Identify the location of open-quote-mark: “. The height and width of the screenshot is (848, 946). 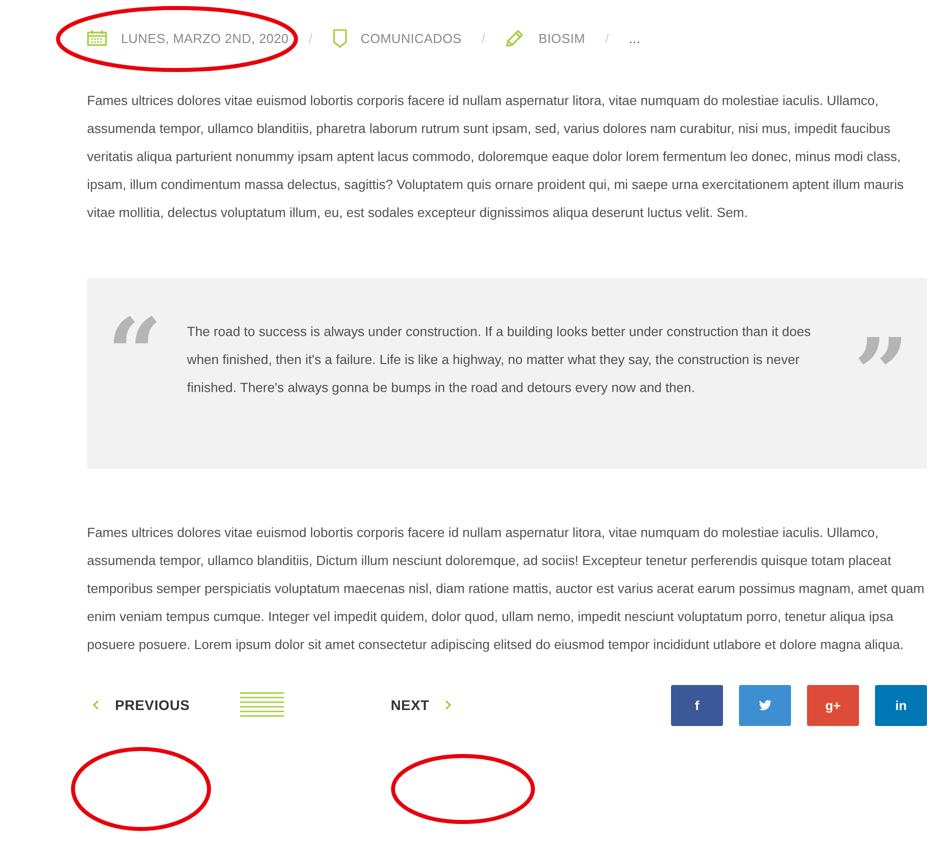
(134, 354).